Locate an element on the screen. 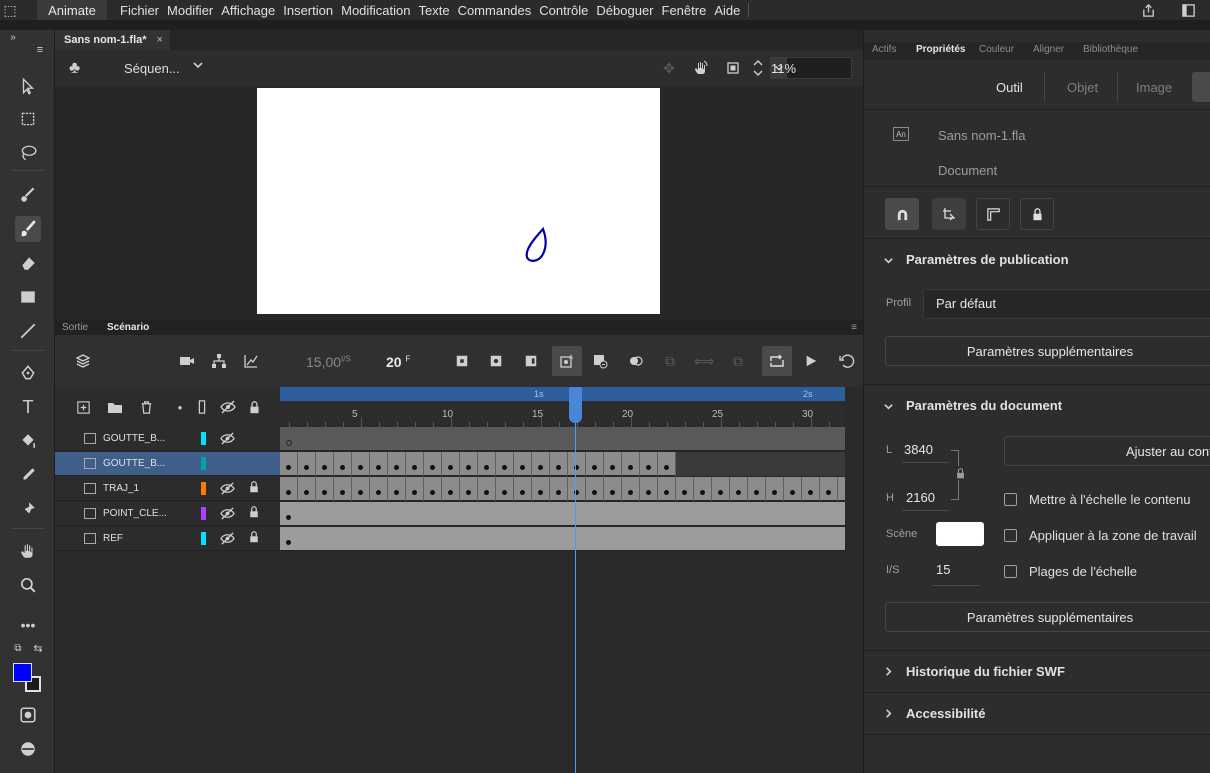 Image resolution: width=1210 pixels, height=773 pixels. rotate-stage-icon is located at coordinates (701, 68).